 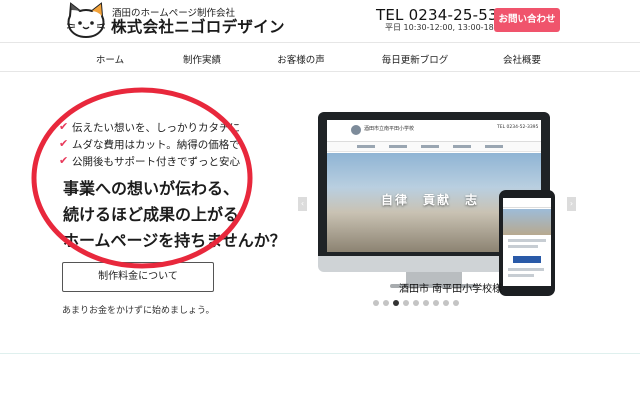 What do you see at coordinates (151, 214) in the screenshot?
I see `lead-line: 続けるほど成果の上がる` at bounding box center [151, 214].